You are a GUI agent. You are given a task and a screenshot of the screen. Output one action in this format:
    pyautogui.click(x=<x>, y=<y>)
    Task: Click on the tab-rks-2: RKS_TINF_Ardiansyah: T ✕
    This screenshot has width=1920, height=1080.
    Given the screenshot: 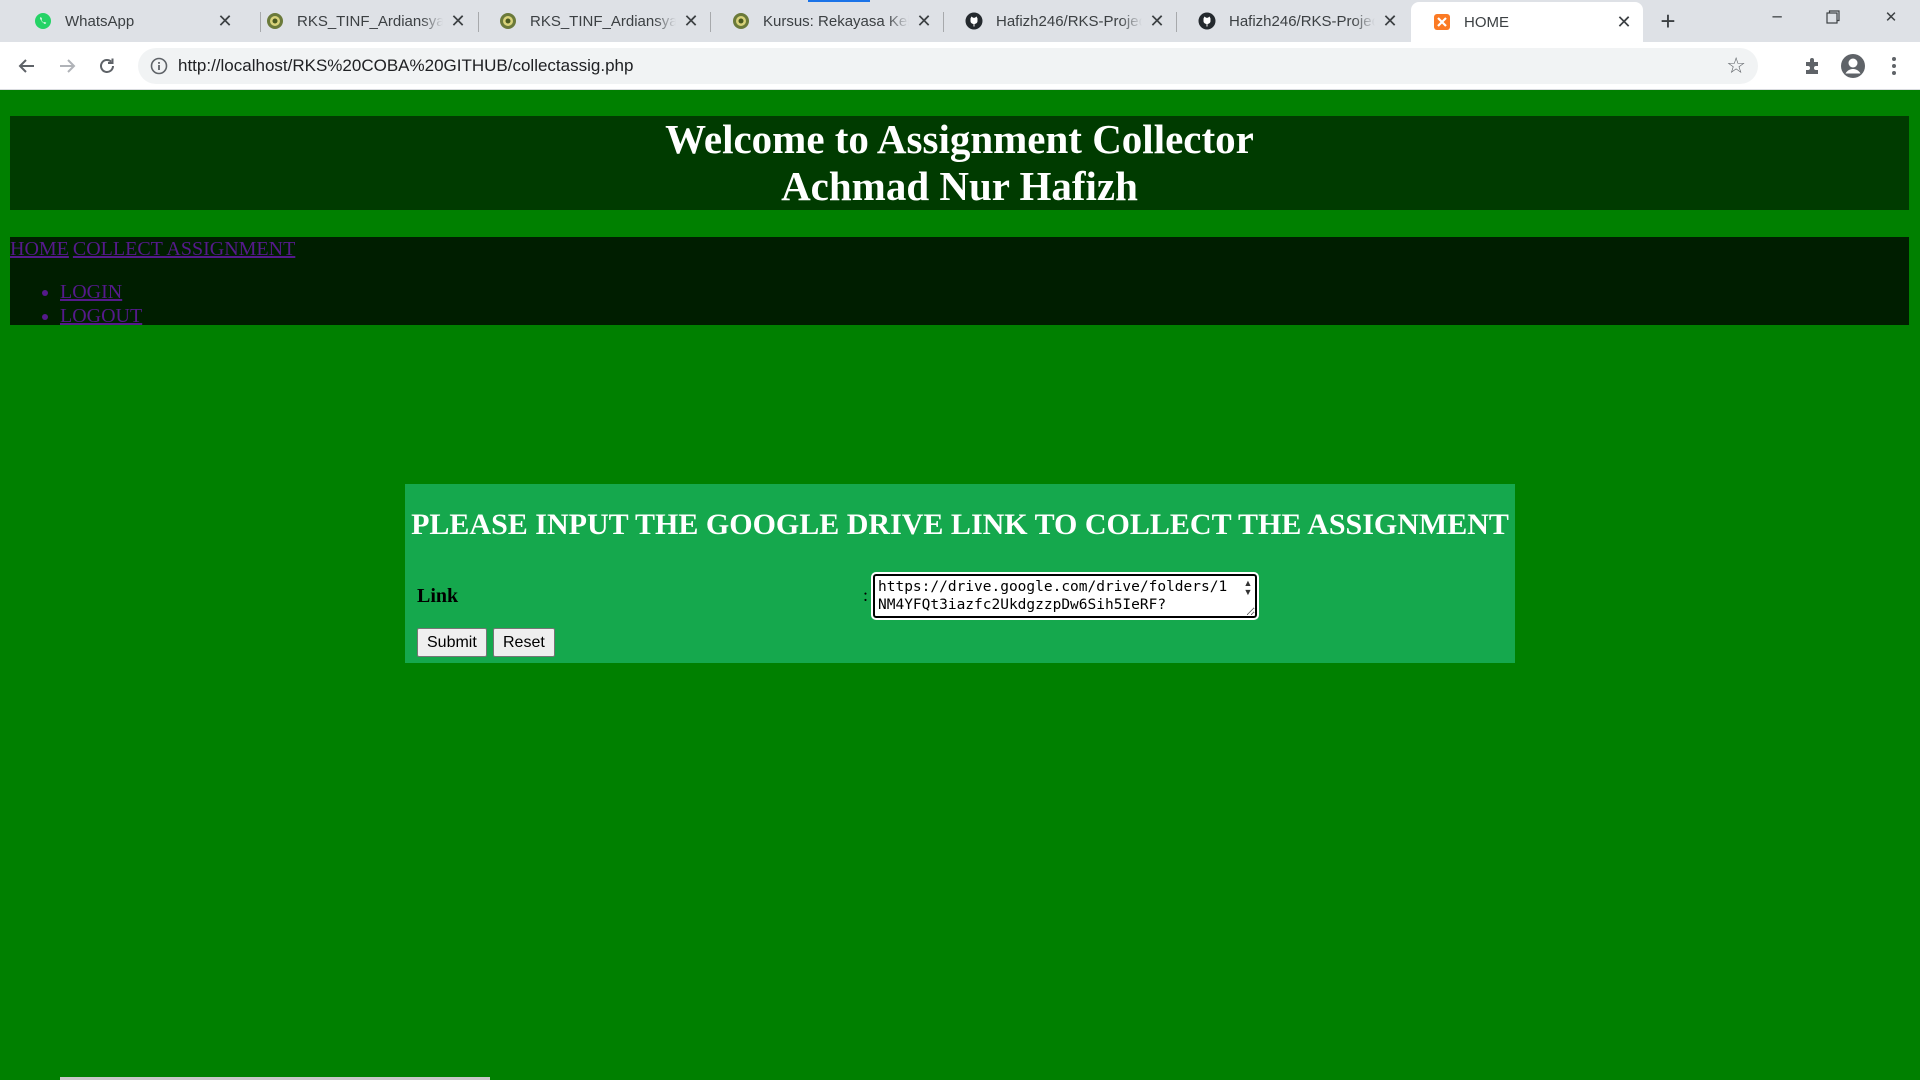 What is the action you would take?
    pyautogui.click(x=593, y=21)
    